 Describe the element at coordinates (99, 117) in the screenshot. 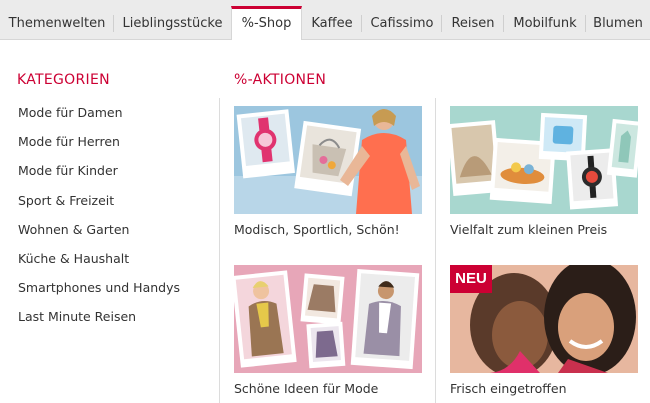

I see `category-item-mode-damen: Mode für Damen` at that location.